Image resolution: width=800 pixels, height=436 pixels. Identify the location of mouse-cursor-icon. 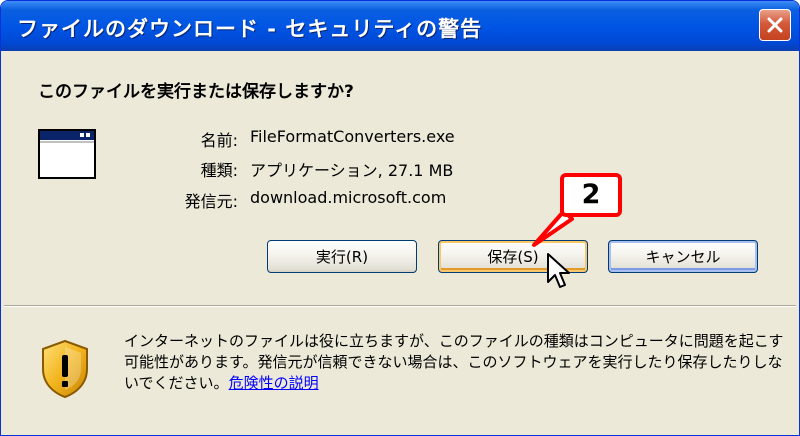
(558, 270).